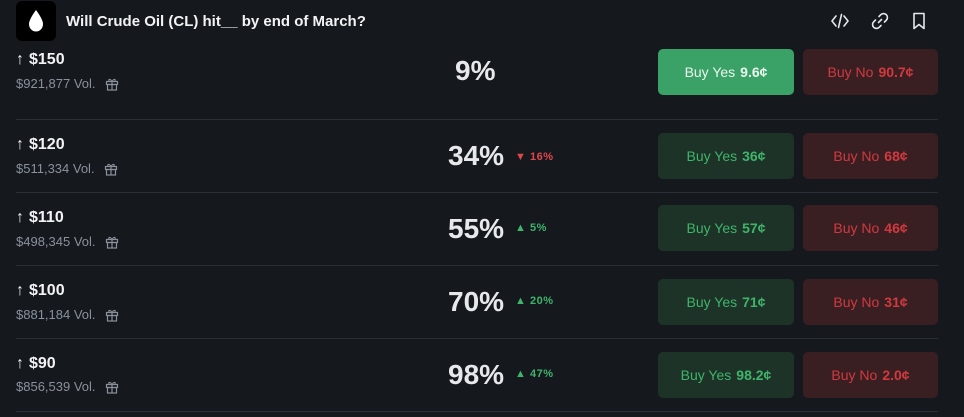  I want to click on buy-yes-button: Buy Yes 57¢, so click(726, 228).